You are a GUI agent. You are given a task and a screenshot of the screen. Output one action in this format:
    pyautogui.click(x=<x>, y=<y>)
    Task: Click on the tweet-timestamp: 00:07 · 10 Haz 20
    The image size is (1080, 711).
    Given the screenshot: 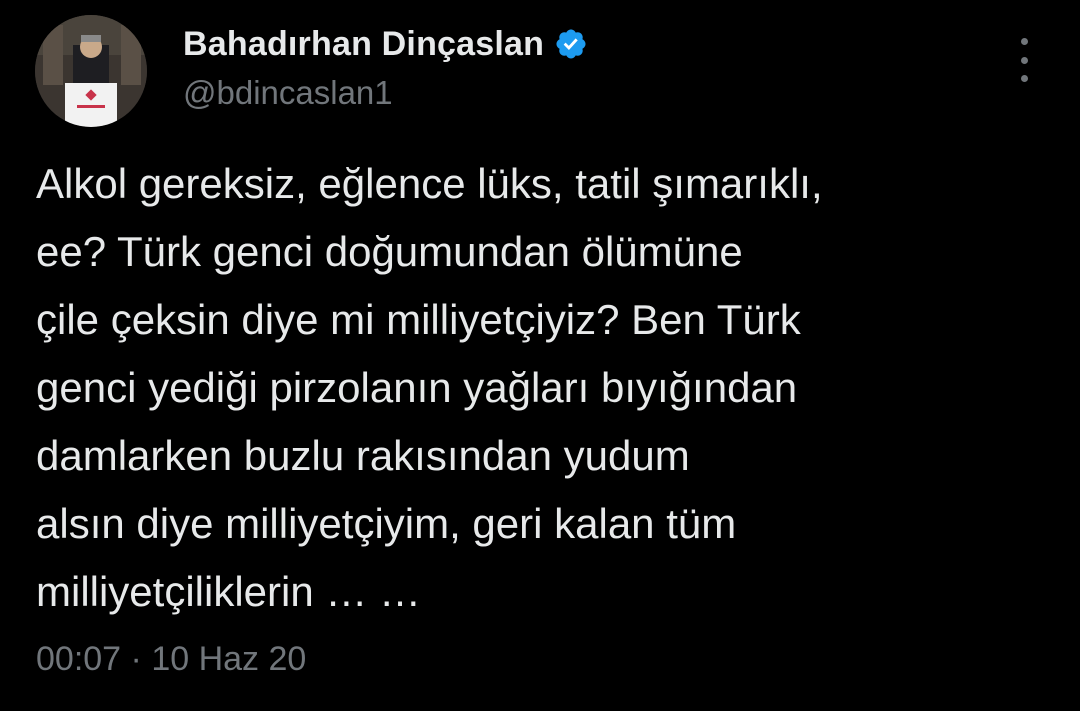 What is the action you would take?
    pyautogui.click(x=171, y=659)
    